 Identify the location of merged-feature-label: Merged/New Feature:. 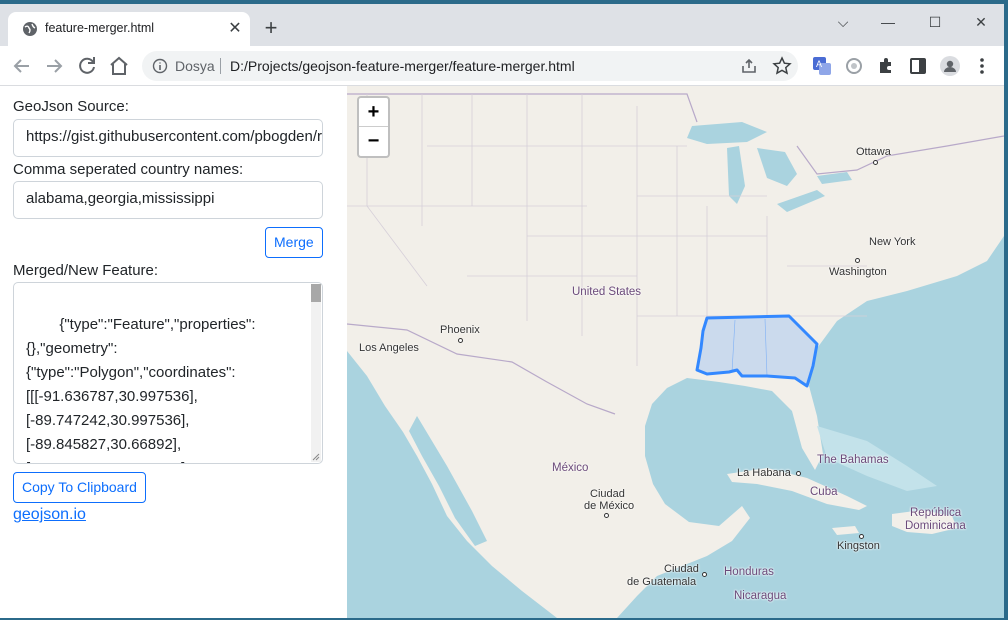
(86, 270).